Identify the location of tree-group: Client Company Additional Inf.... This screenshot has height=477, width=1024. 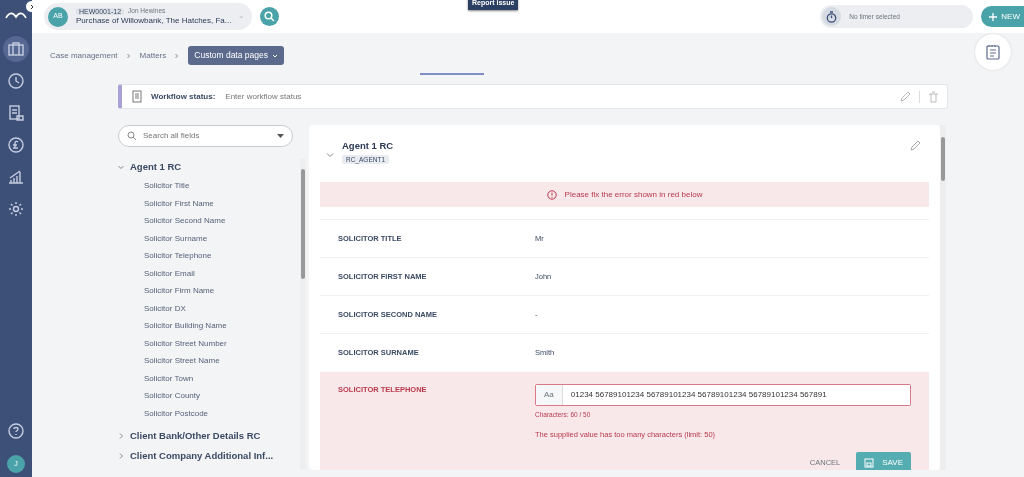
(209, 456).